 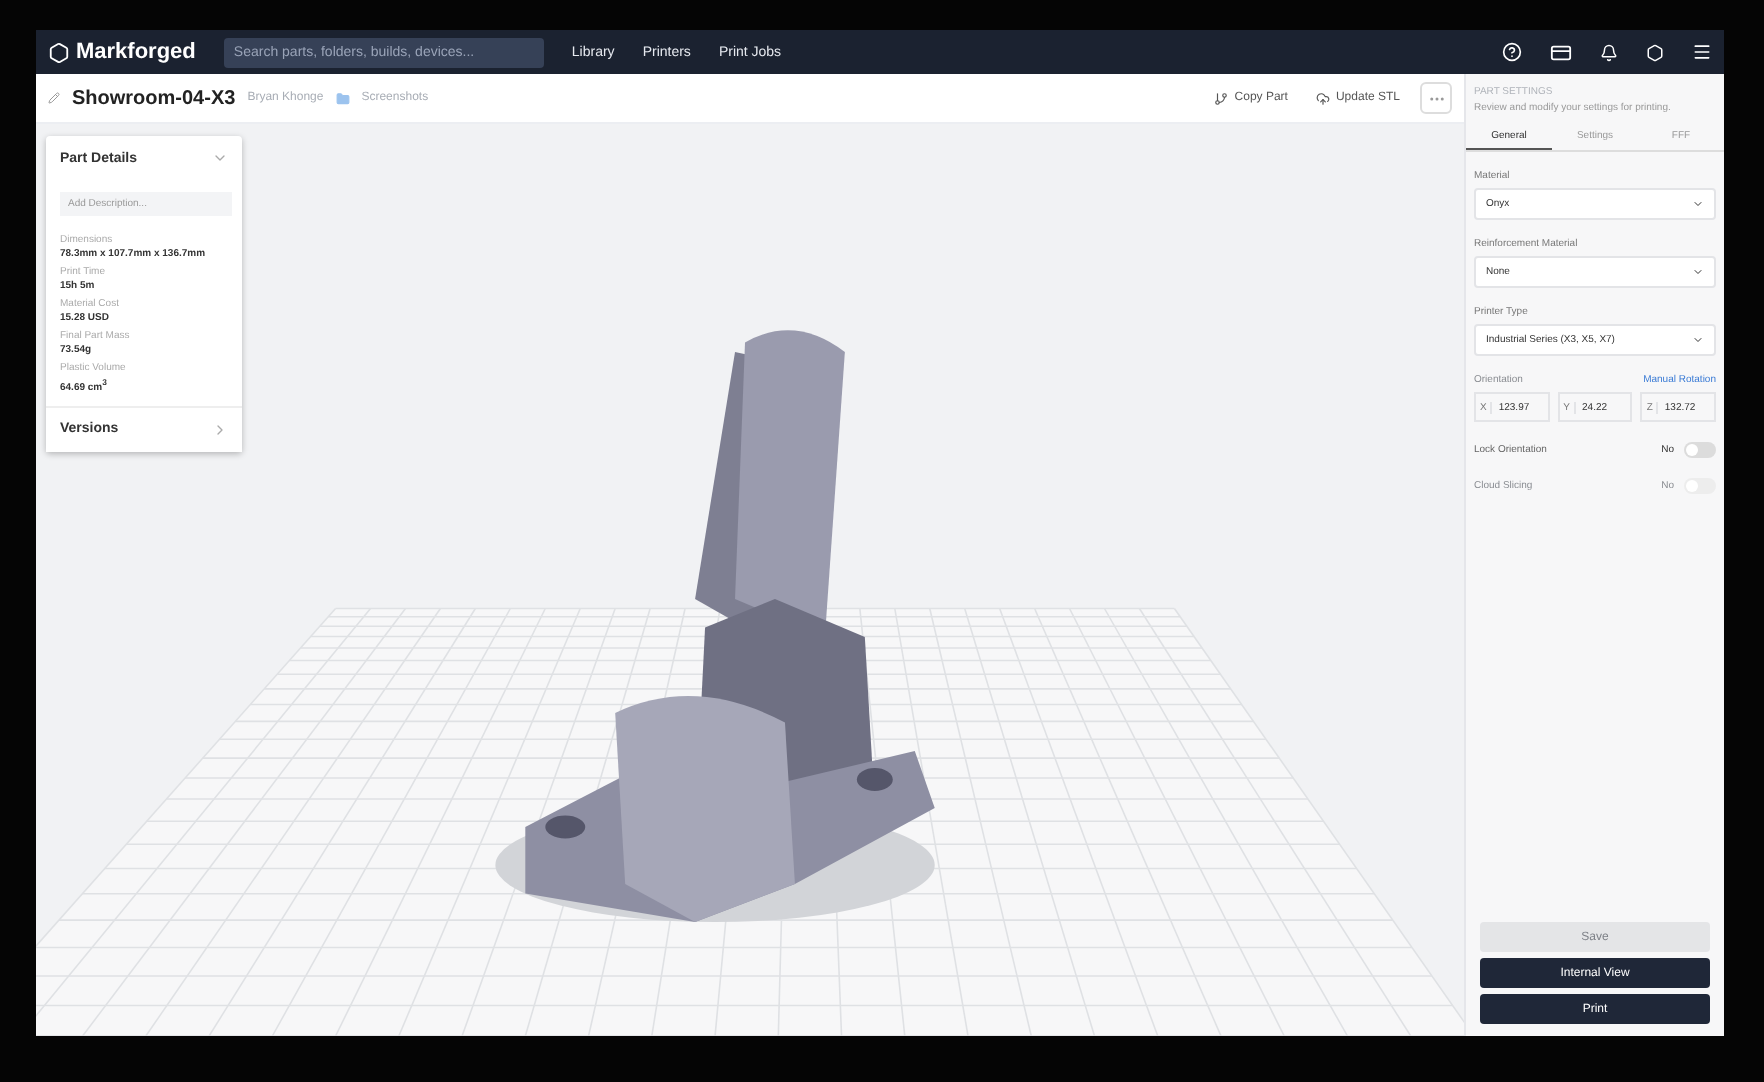 I want to click on menu-icon, so click(x=1702, y=52).